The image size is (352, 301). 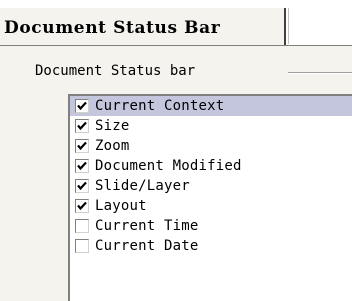 I want to click on list-item-label: Slide/Layer, so click(x=142, y=186).